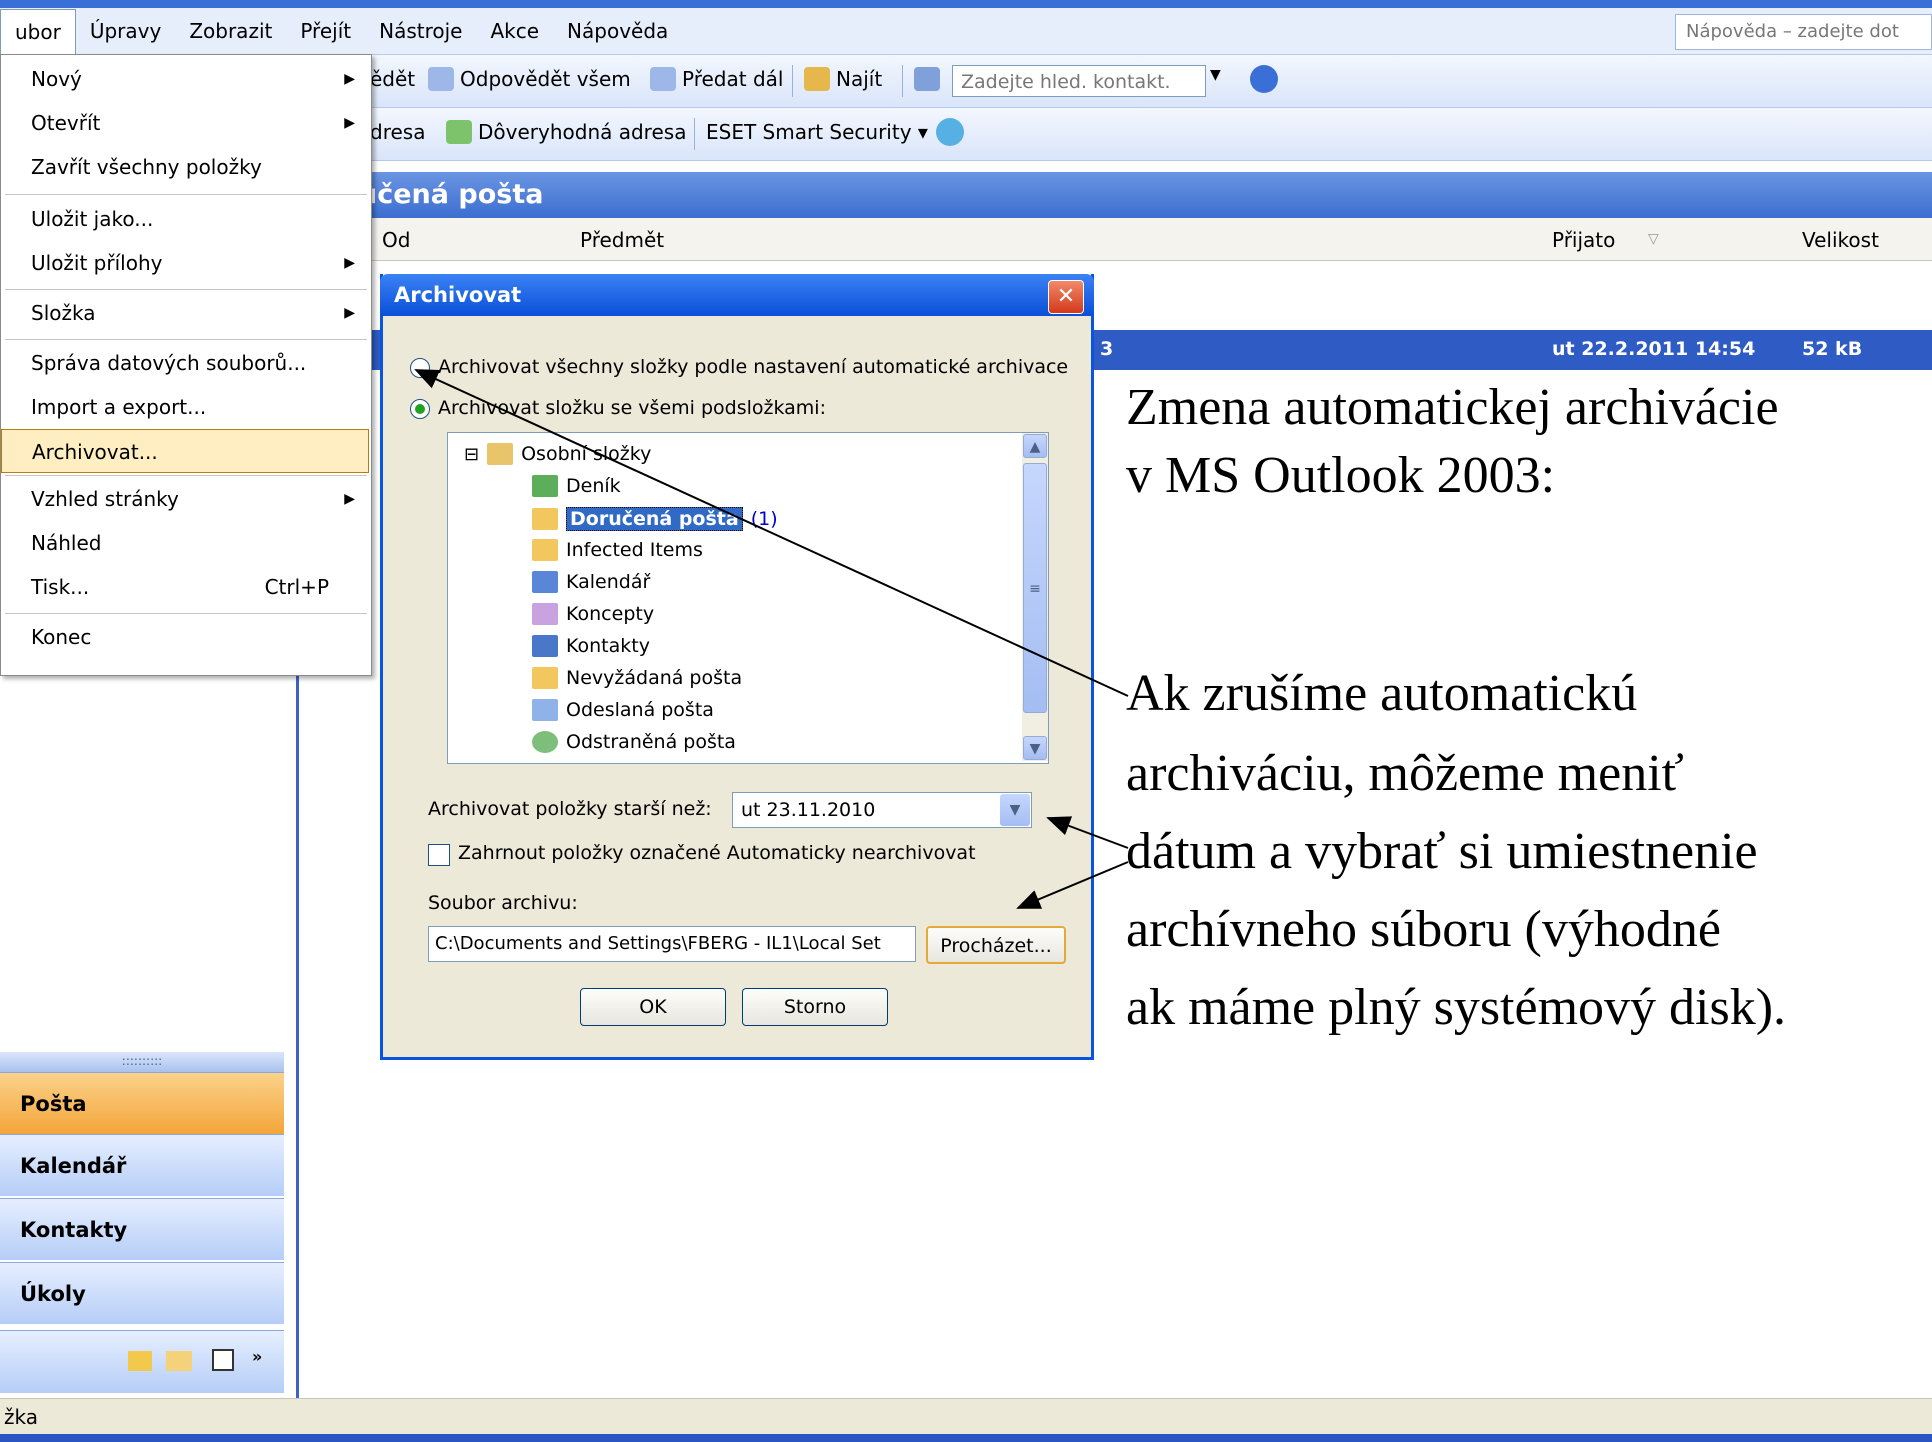 The image size is (1932, 1442). Describe the element at coordinates (1087, 832) in the screenshot. I see `arrow-to-date` at that location.